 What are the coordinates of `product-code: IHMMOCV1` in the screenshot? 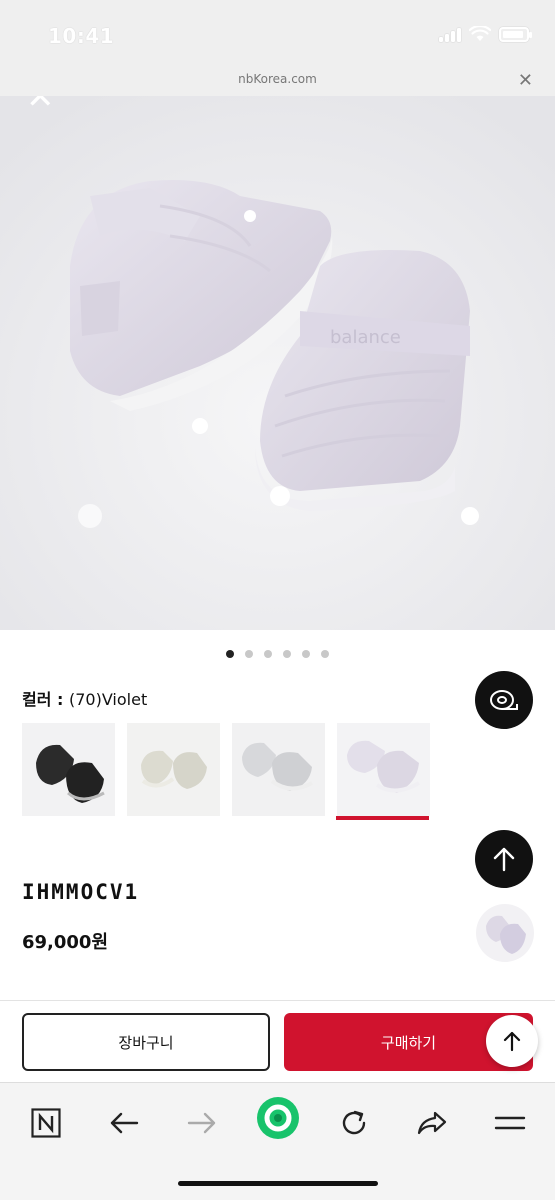 It's located at (81, 892).